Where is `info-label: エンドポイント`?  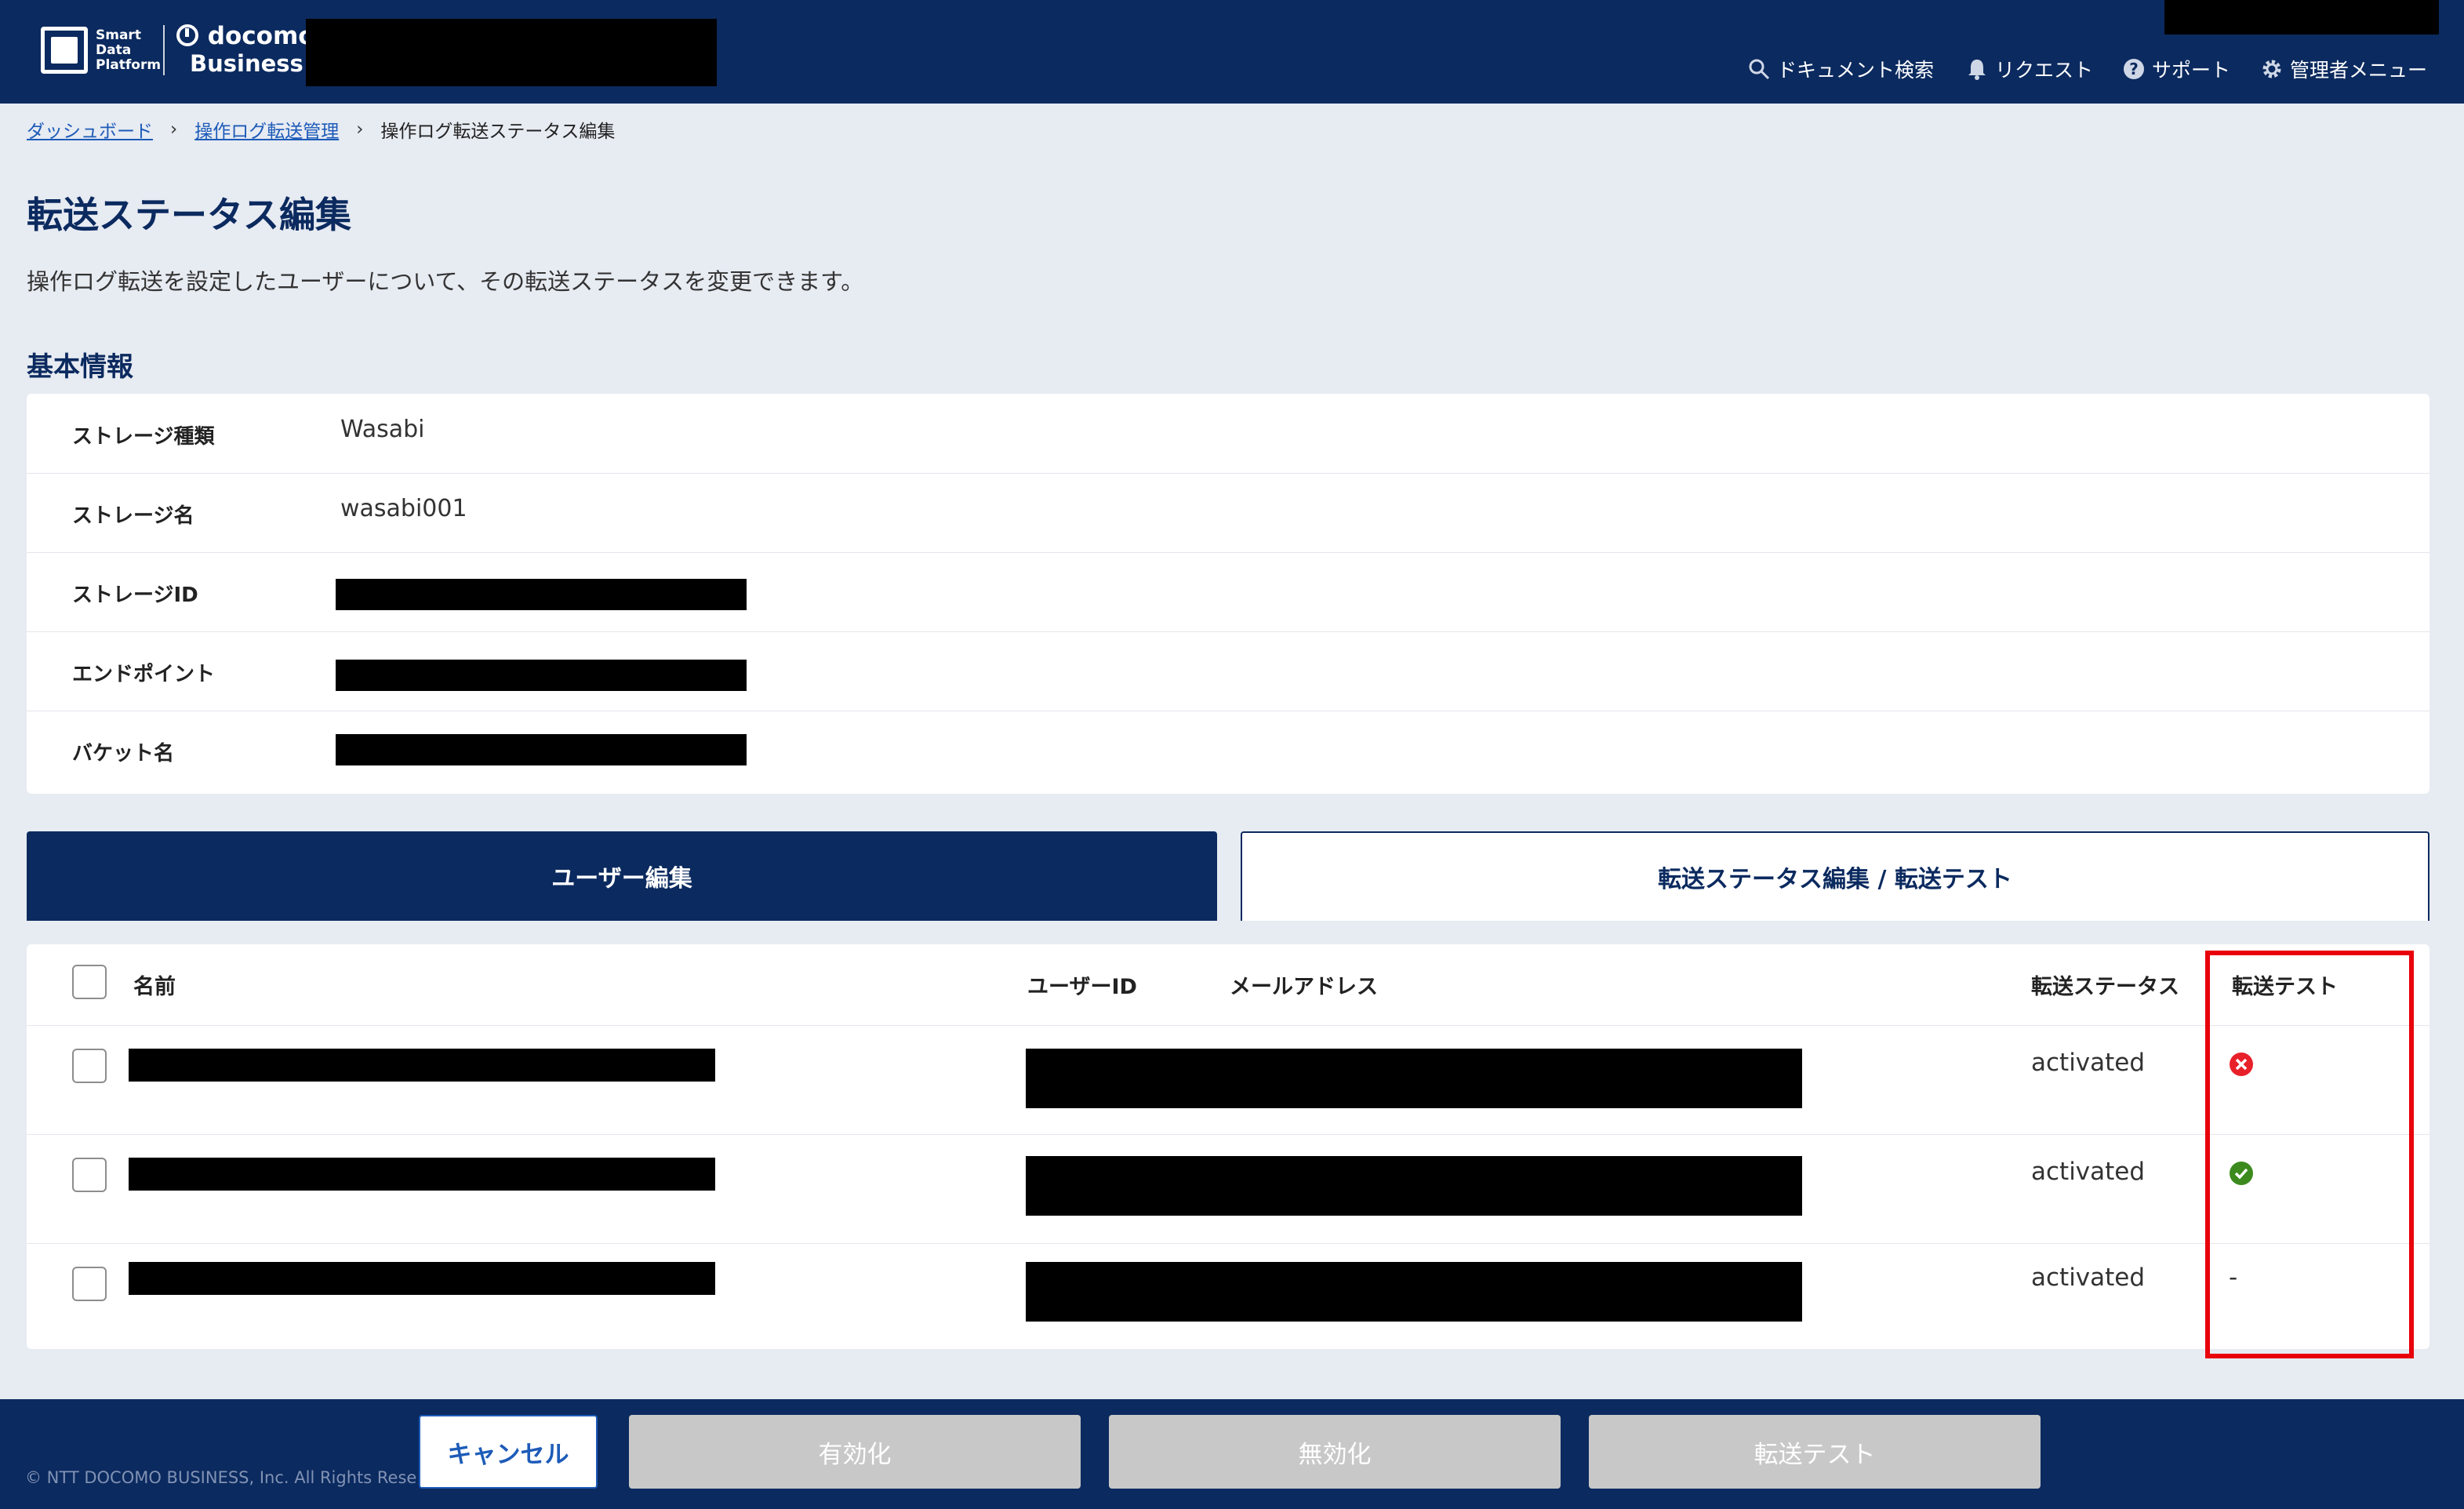
info-label: エンドポイント is located at coordinates (144, 674).